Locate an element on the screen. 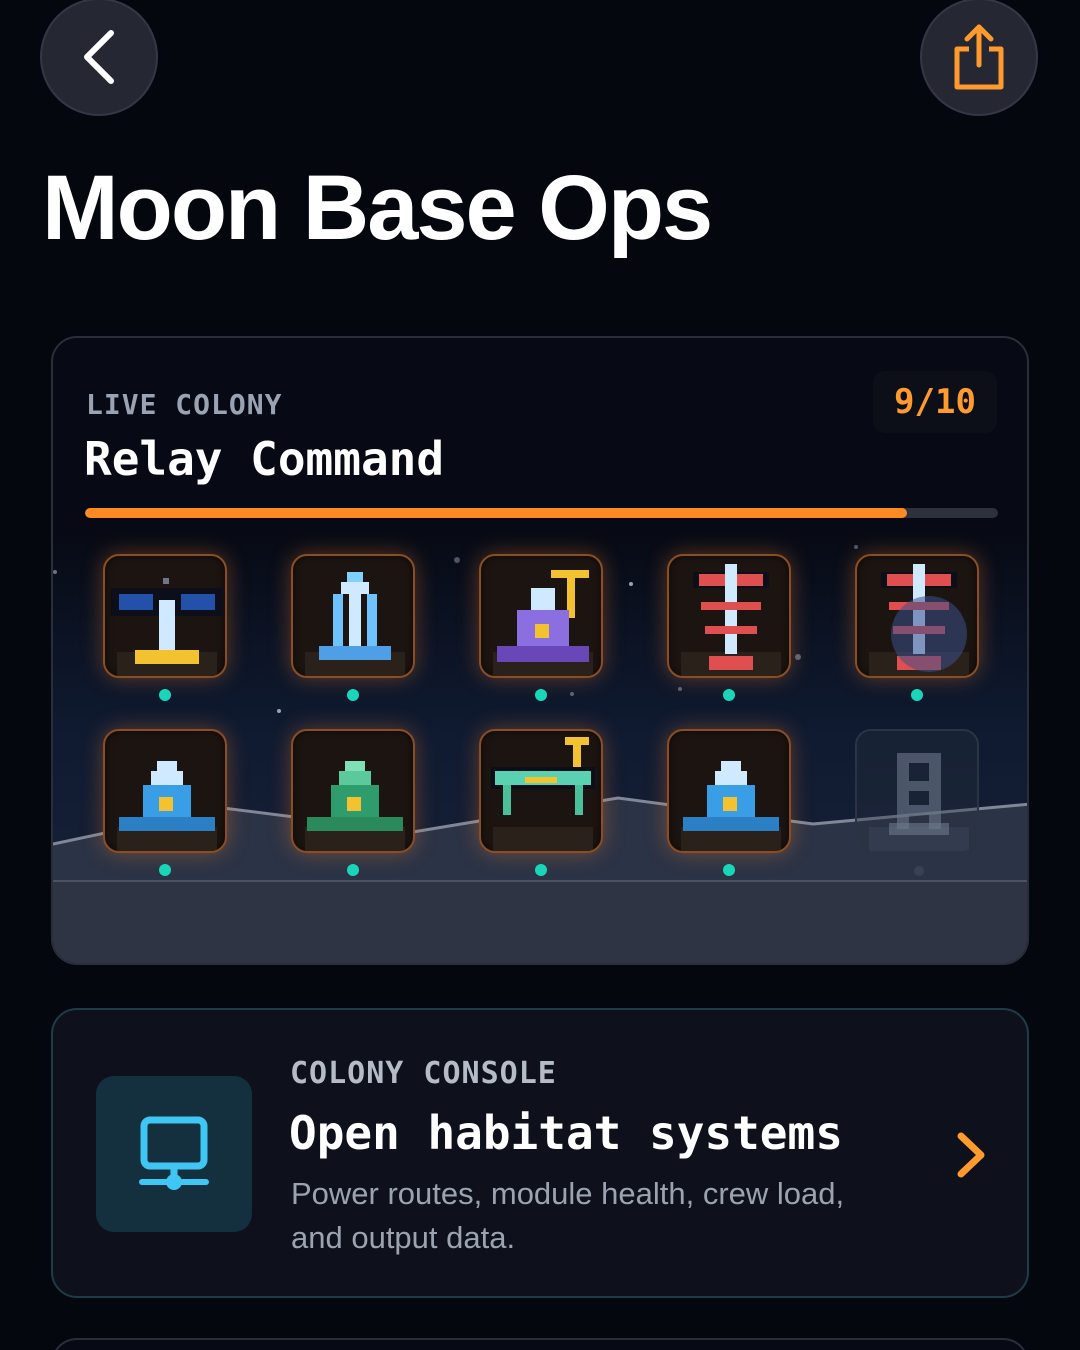  solar-array-icon is located at coordinates (167, 627).